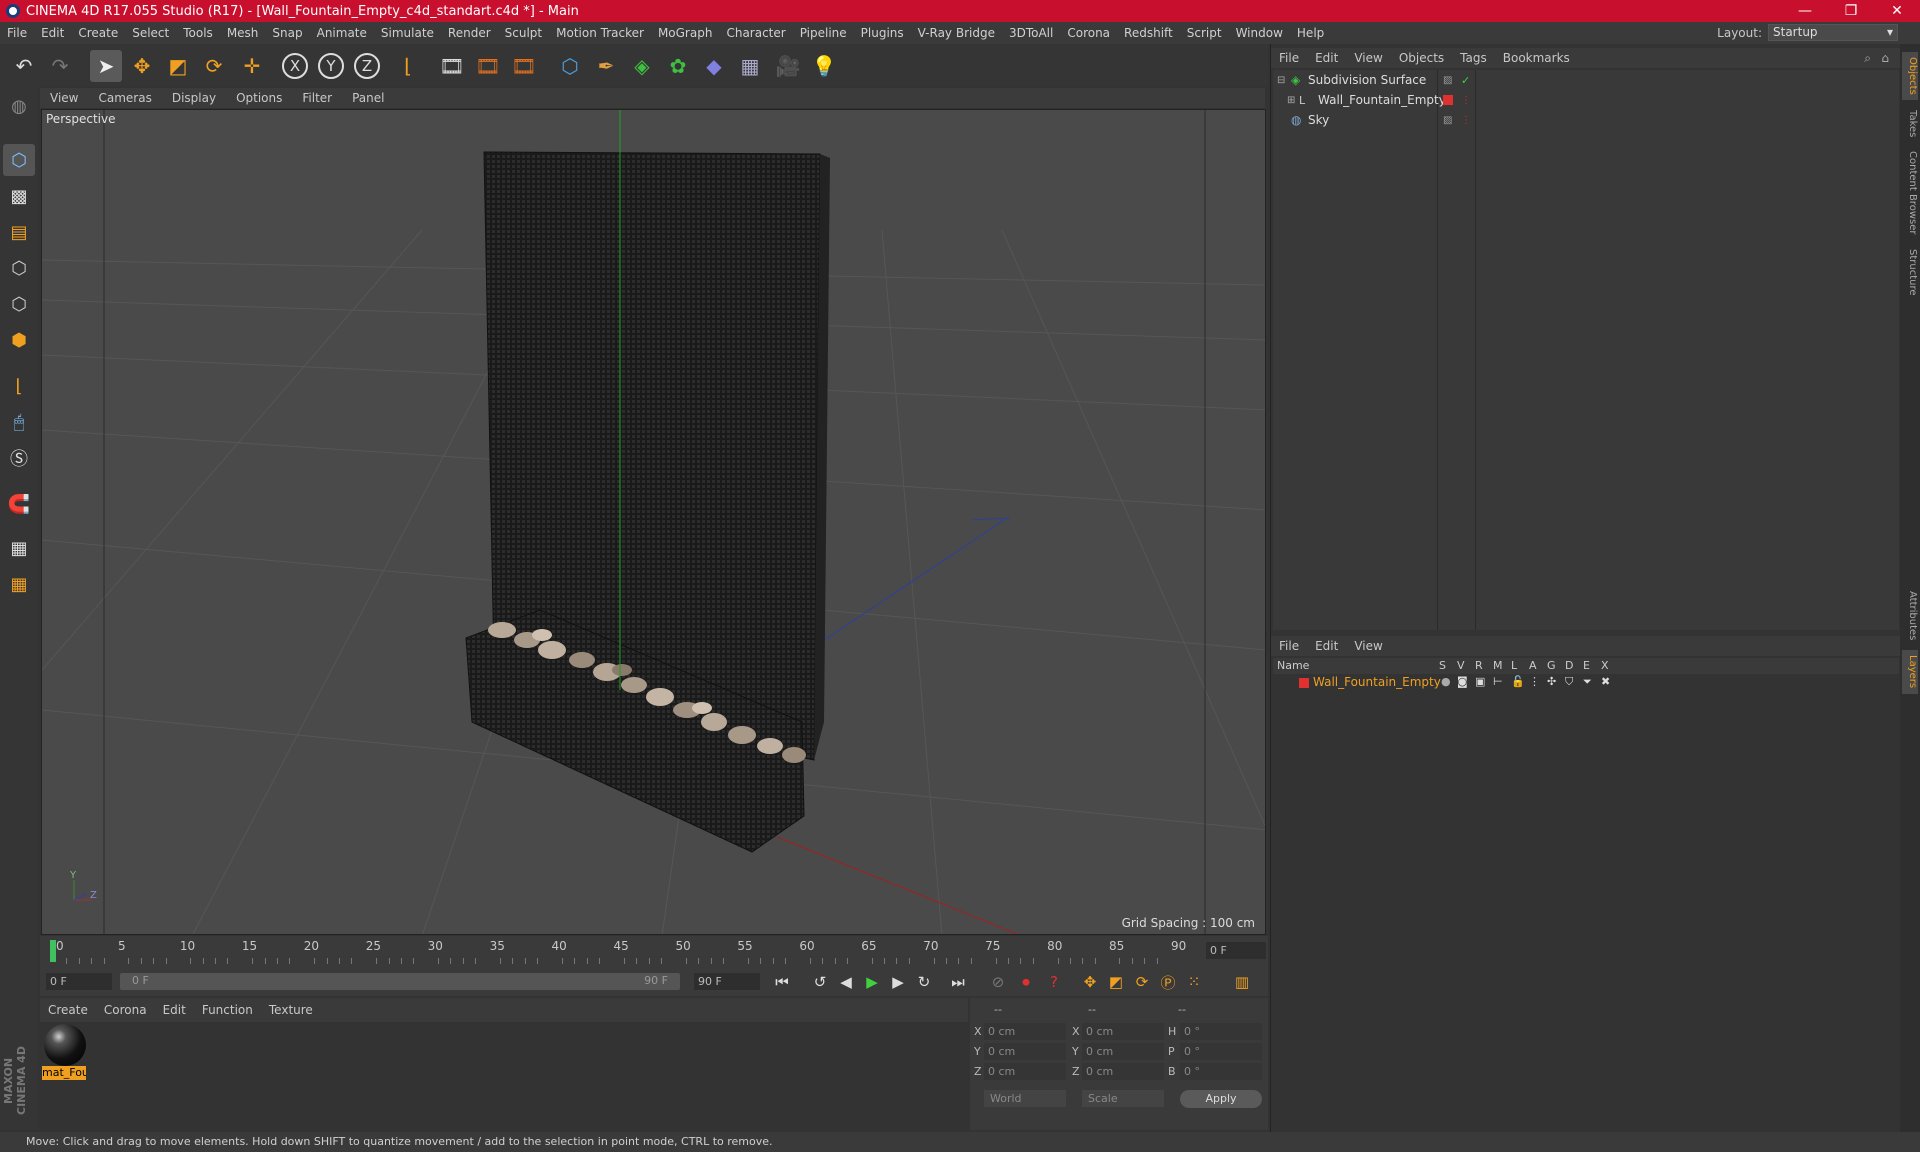  What do you see at coordinates (523, 33) in the screenshot?
I see `menu-sculpt: Sculpt` at bounding box center [523, 33].